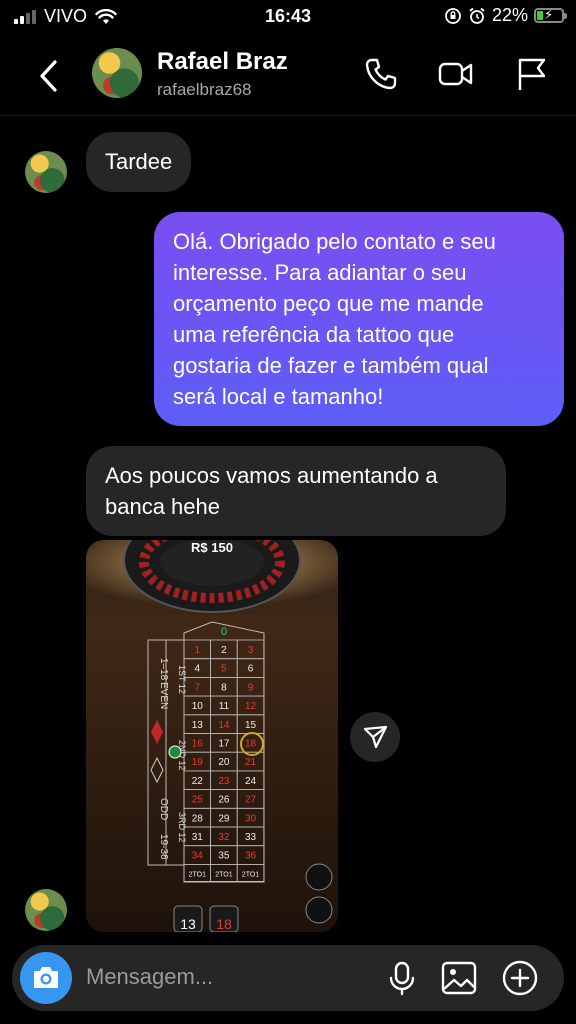 The height and width of the screenshot is (1024, 576). I want to click on message-line: uma referência da tattoo que, so click(314, 334).